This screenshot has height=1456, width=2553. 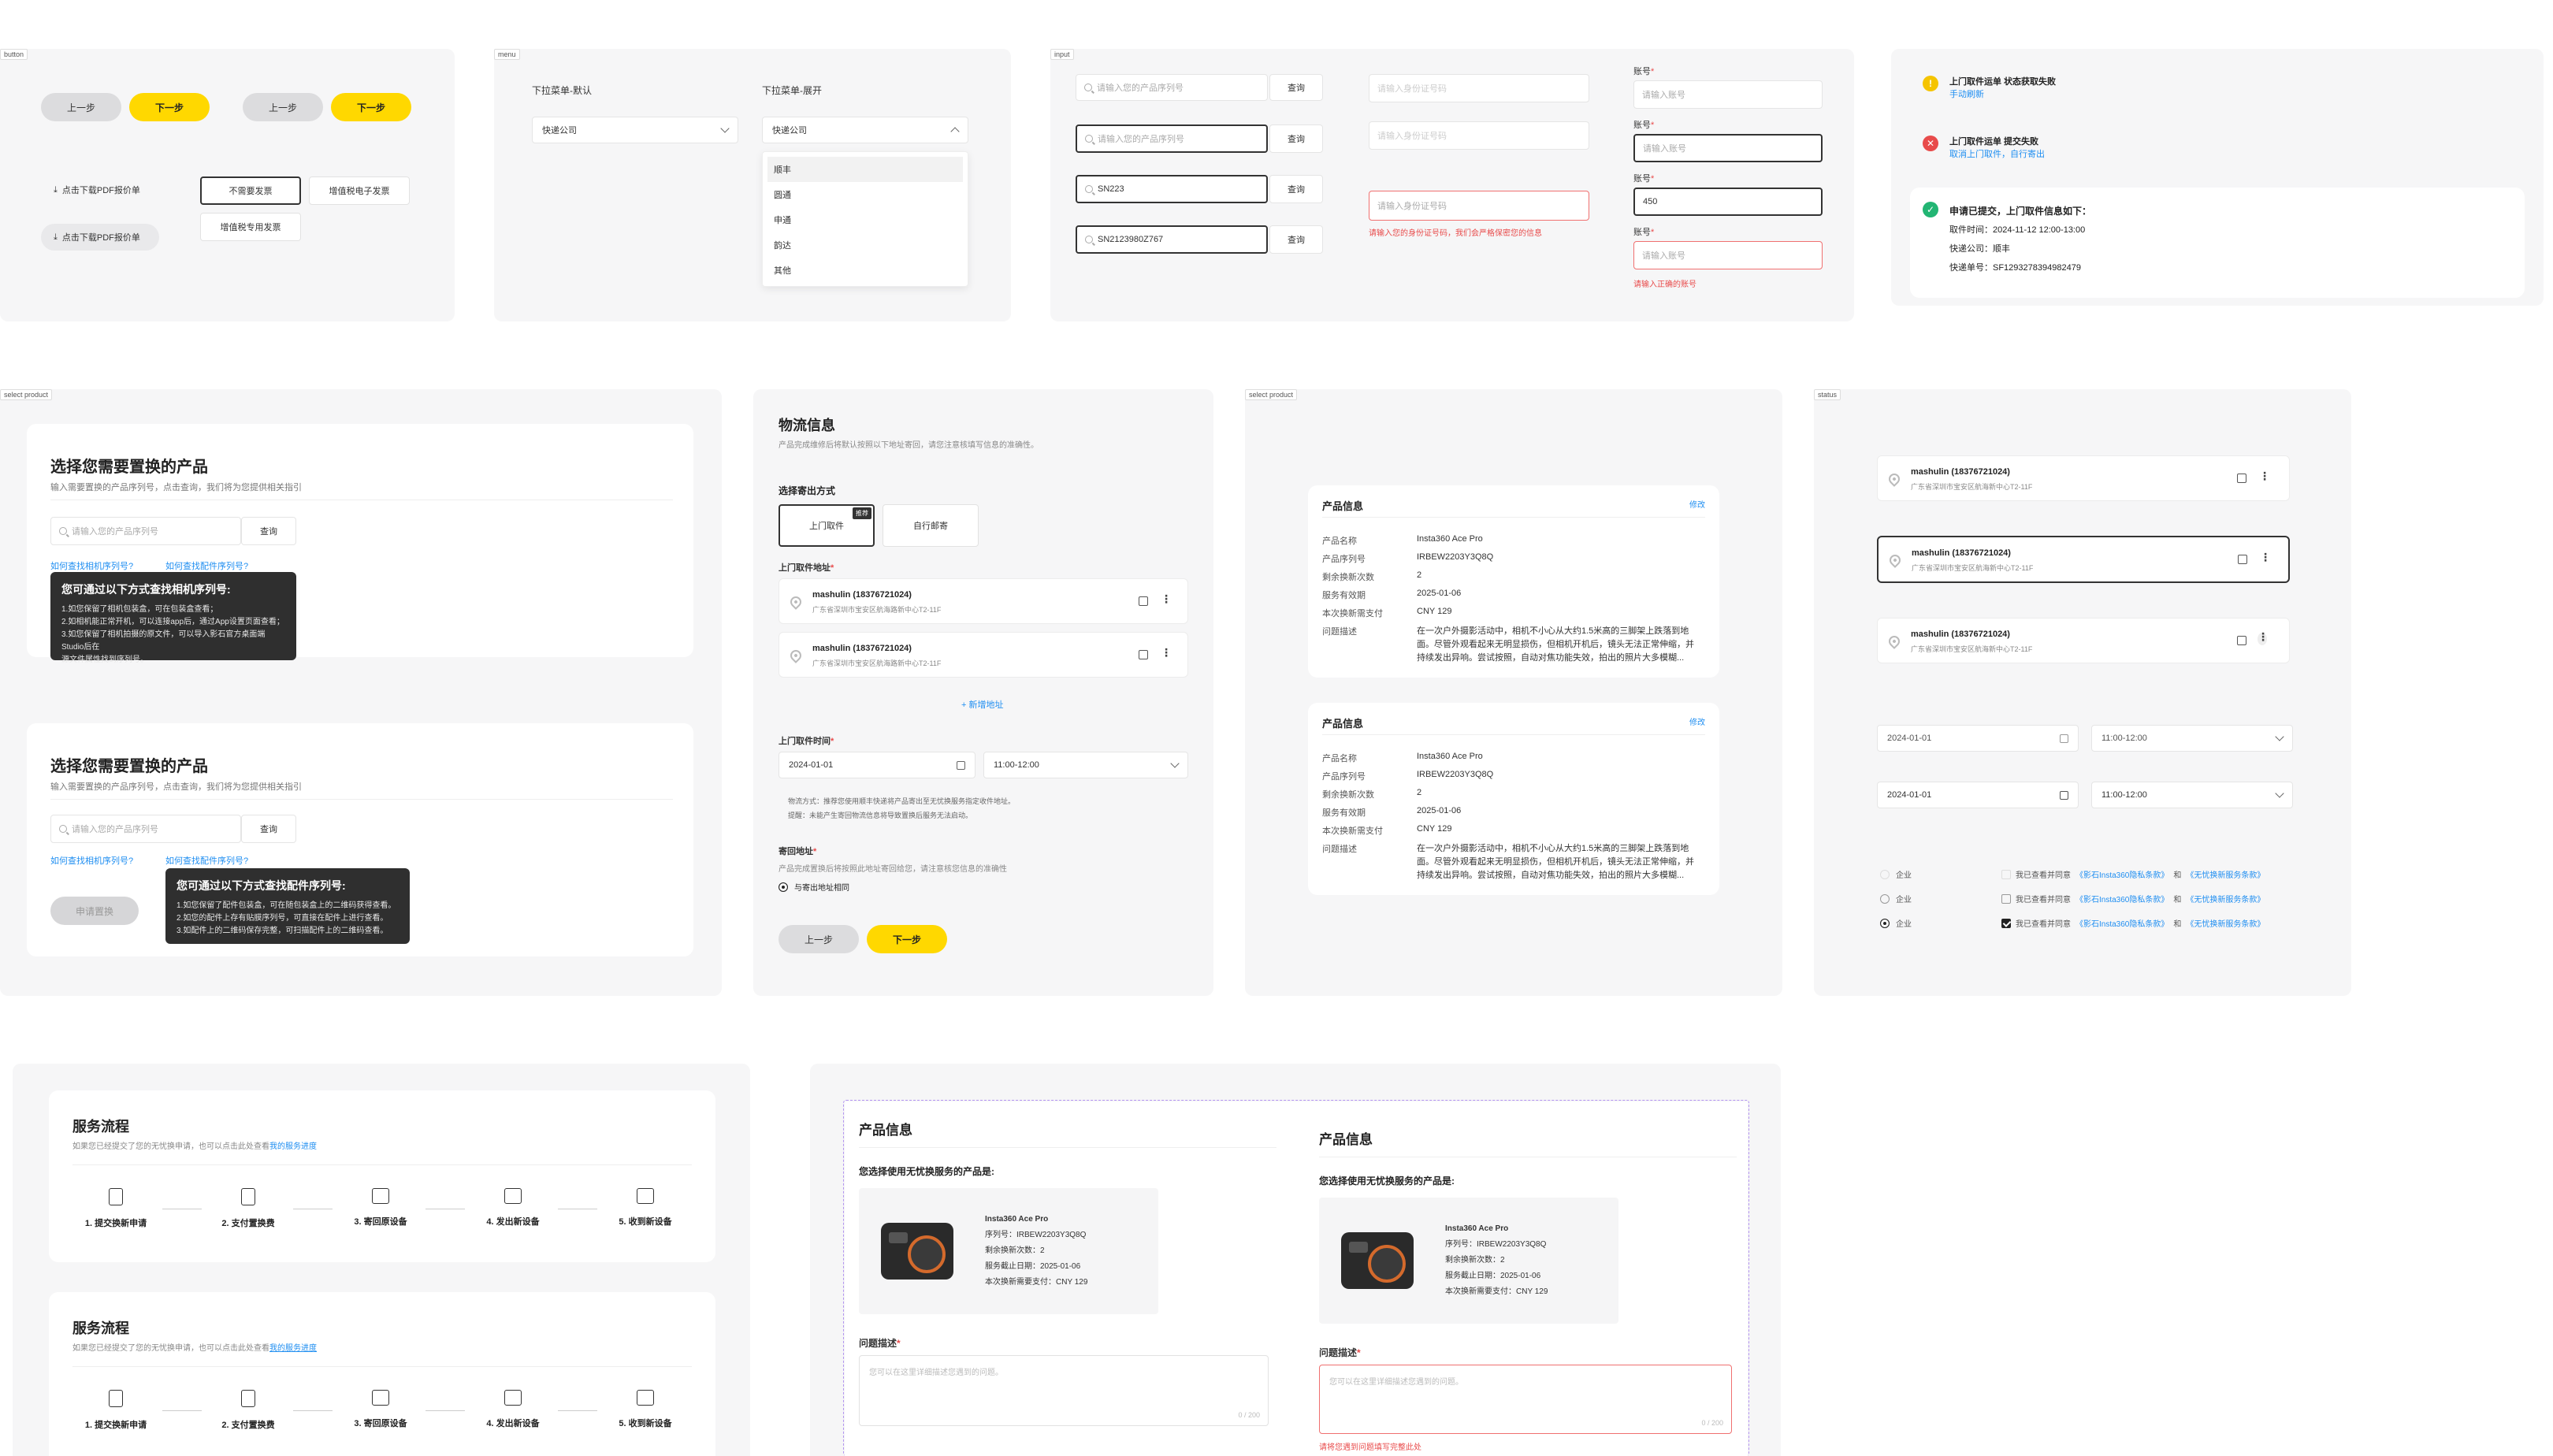 I want to click on invoice-option-vat-electronic: 增值税电子发票, so click(x=359, y=190).